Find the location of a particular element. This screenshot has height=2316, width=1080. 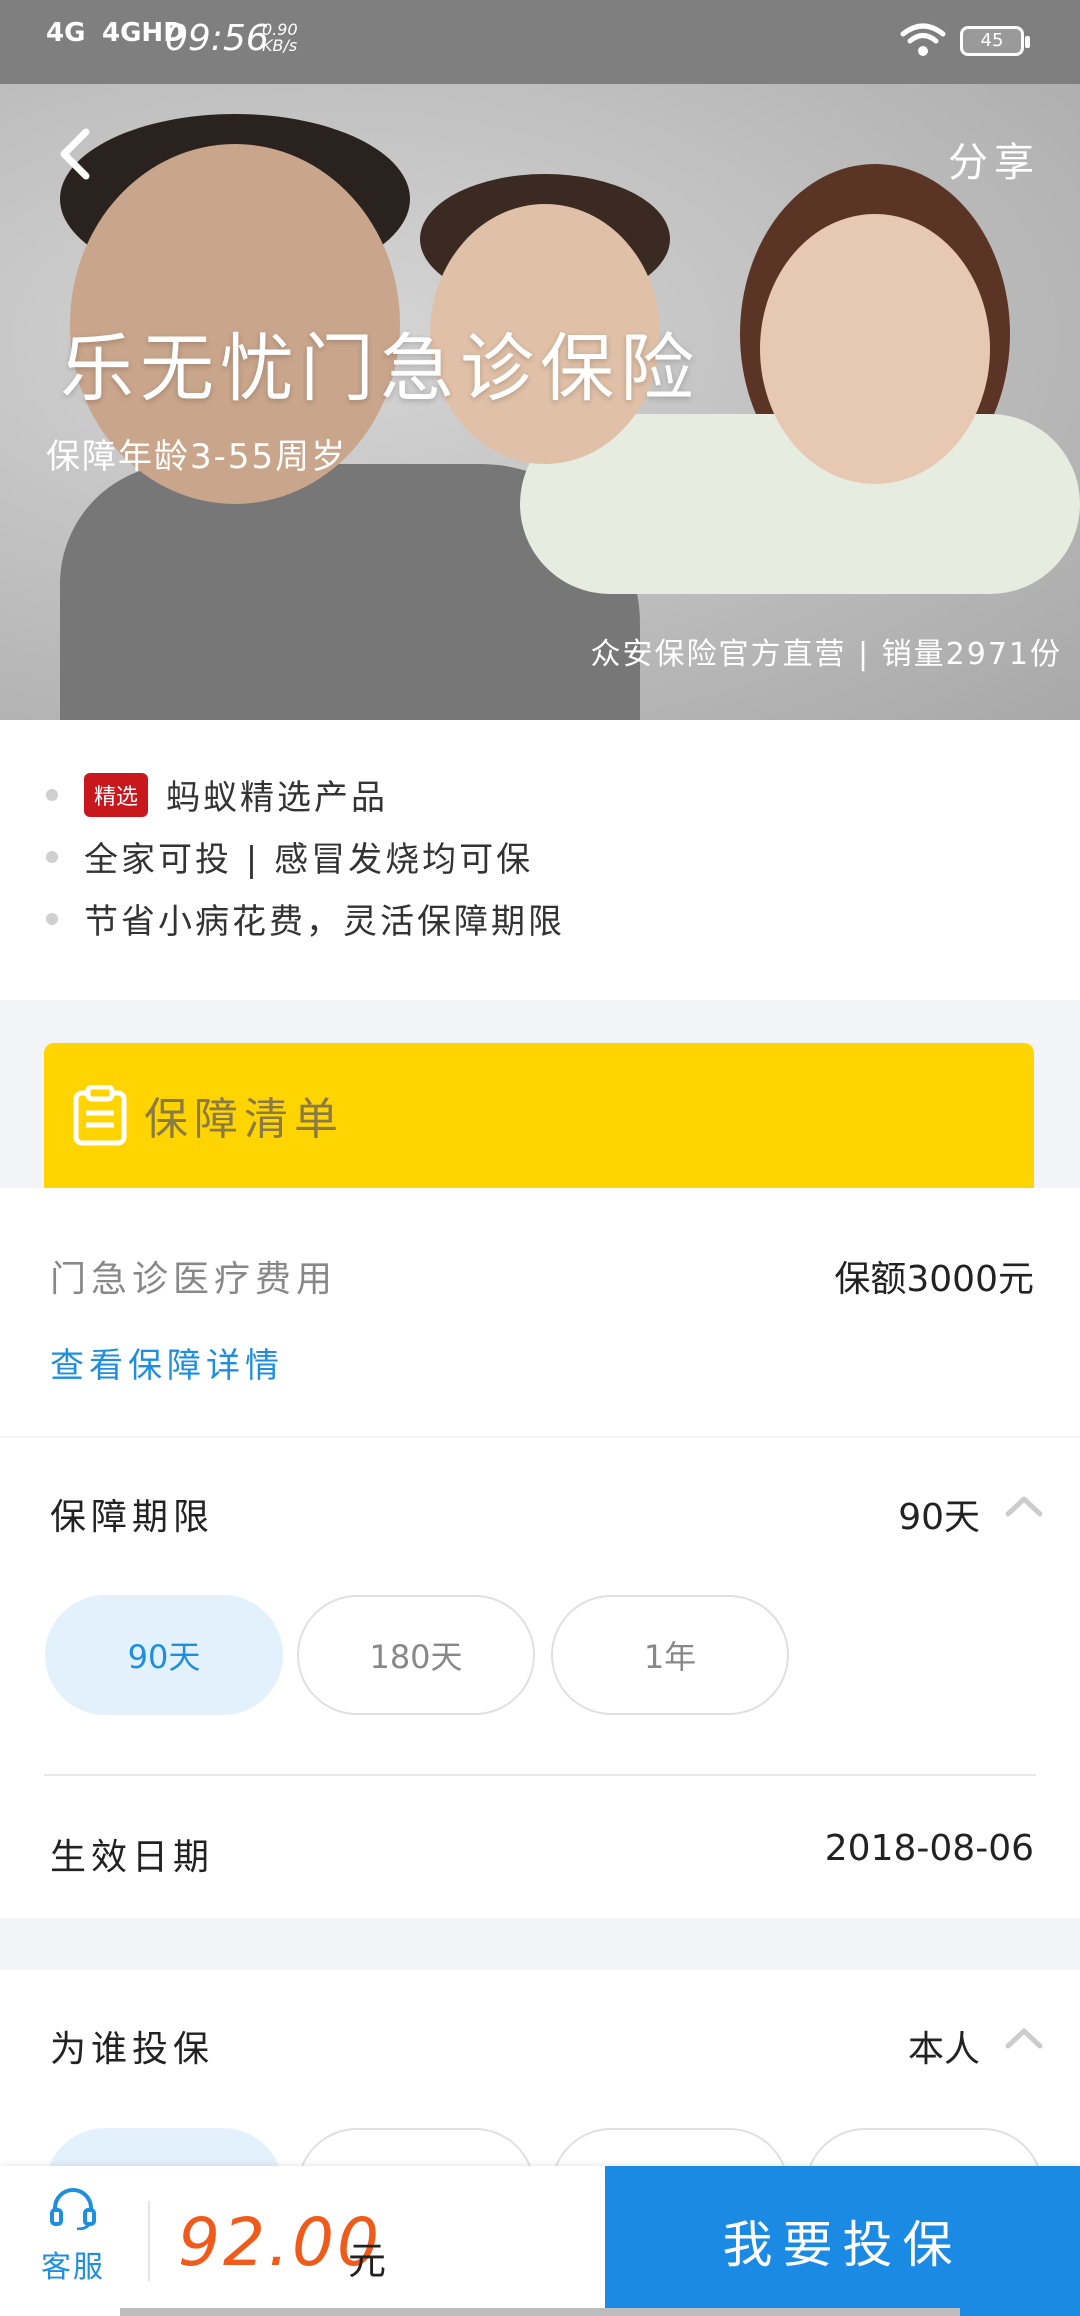

buy-insurance-button: 我要投保 is located at coordinates (842, 2241).